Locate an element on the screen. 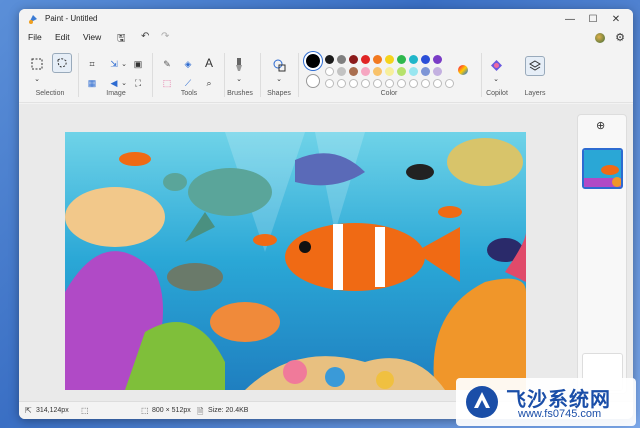  pencil-icon: ✎ is located at coordinates (167, 64).